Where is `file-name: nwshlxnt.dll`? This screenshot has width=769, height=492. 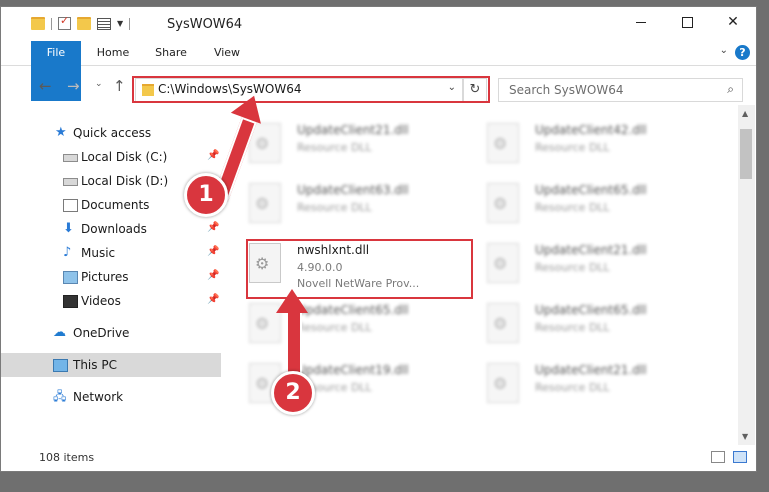 file-name: nwshlxnt.dll is located at coordinates (333, 250).